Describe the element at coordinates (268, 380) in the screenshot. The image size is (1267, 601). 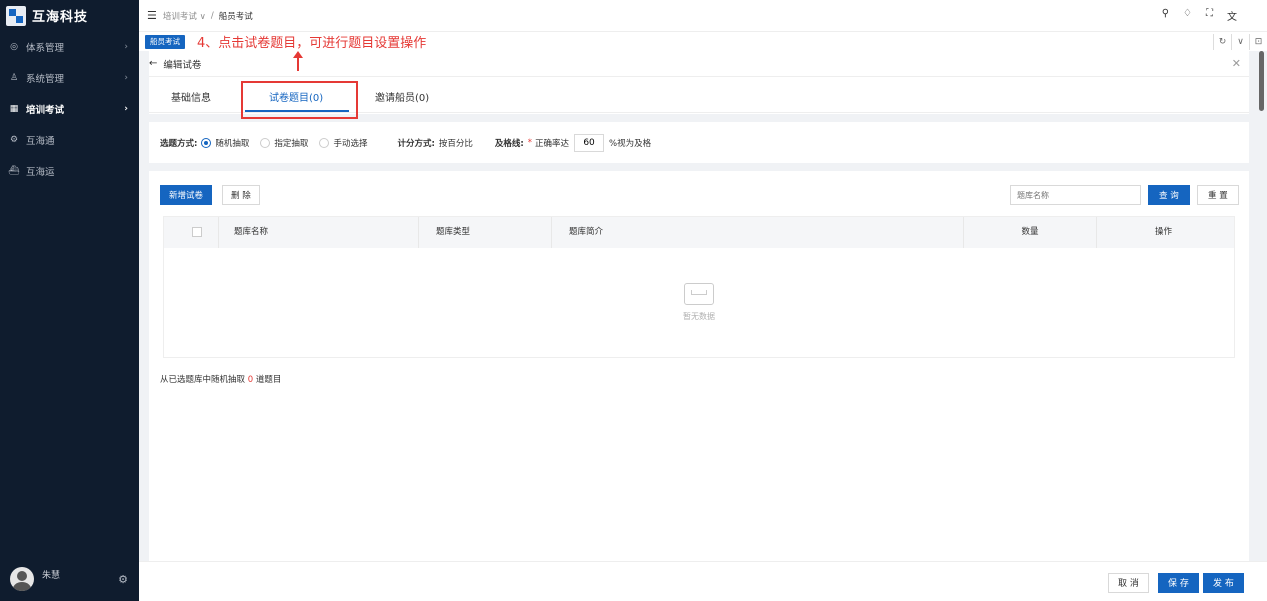
I see `note-suffix: 道题目` at that location.